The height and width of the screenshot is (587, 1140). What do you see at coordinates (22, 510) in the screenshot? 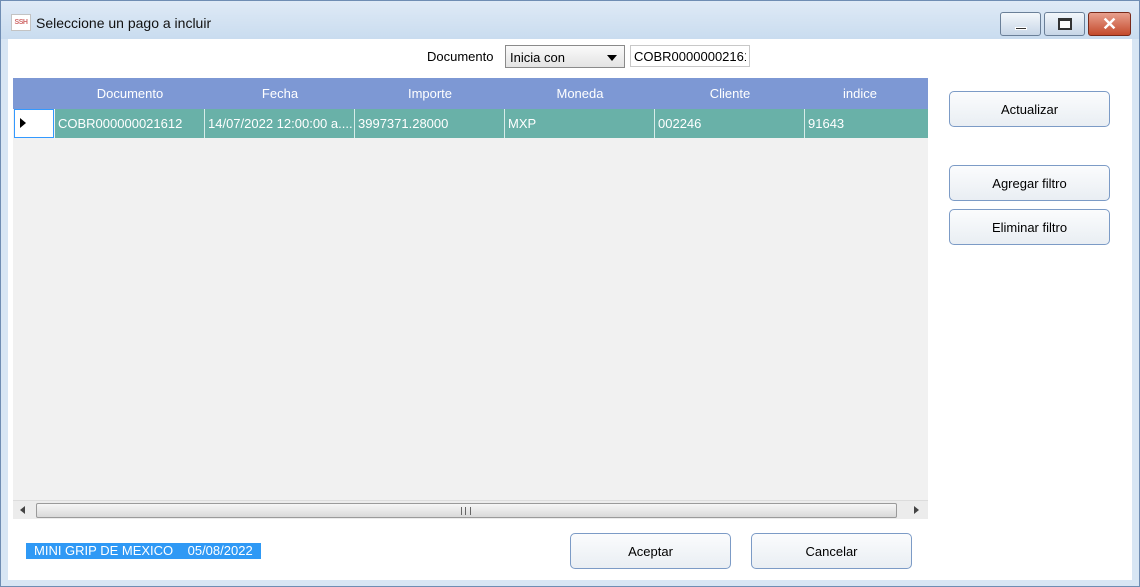
I see `scroll-left-icon` at bounding box center [22, 510].